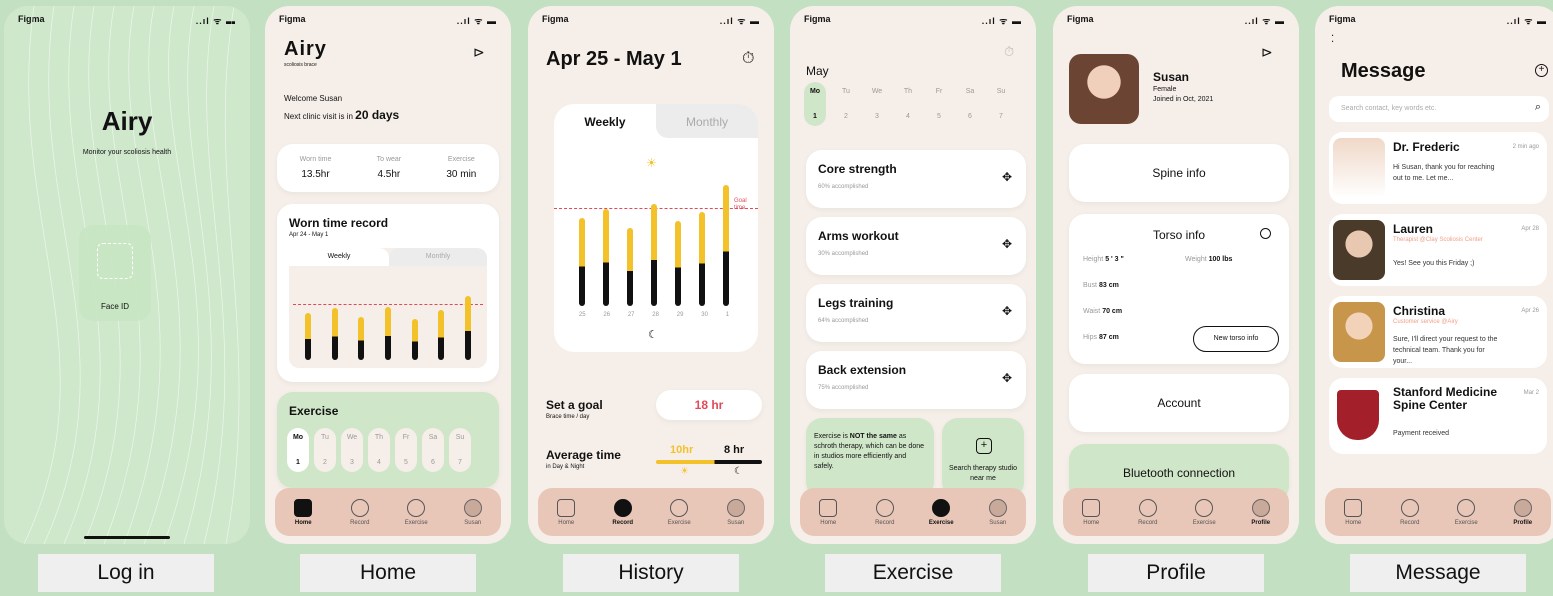 This screenshot has height=596, width=1553. Describe the element at coordinates (1179, 403) in the screenshot. I see `account-button: Account` at that location.